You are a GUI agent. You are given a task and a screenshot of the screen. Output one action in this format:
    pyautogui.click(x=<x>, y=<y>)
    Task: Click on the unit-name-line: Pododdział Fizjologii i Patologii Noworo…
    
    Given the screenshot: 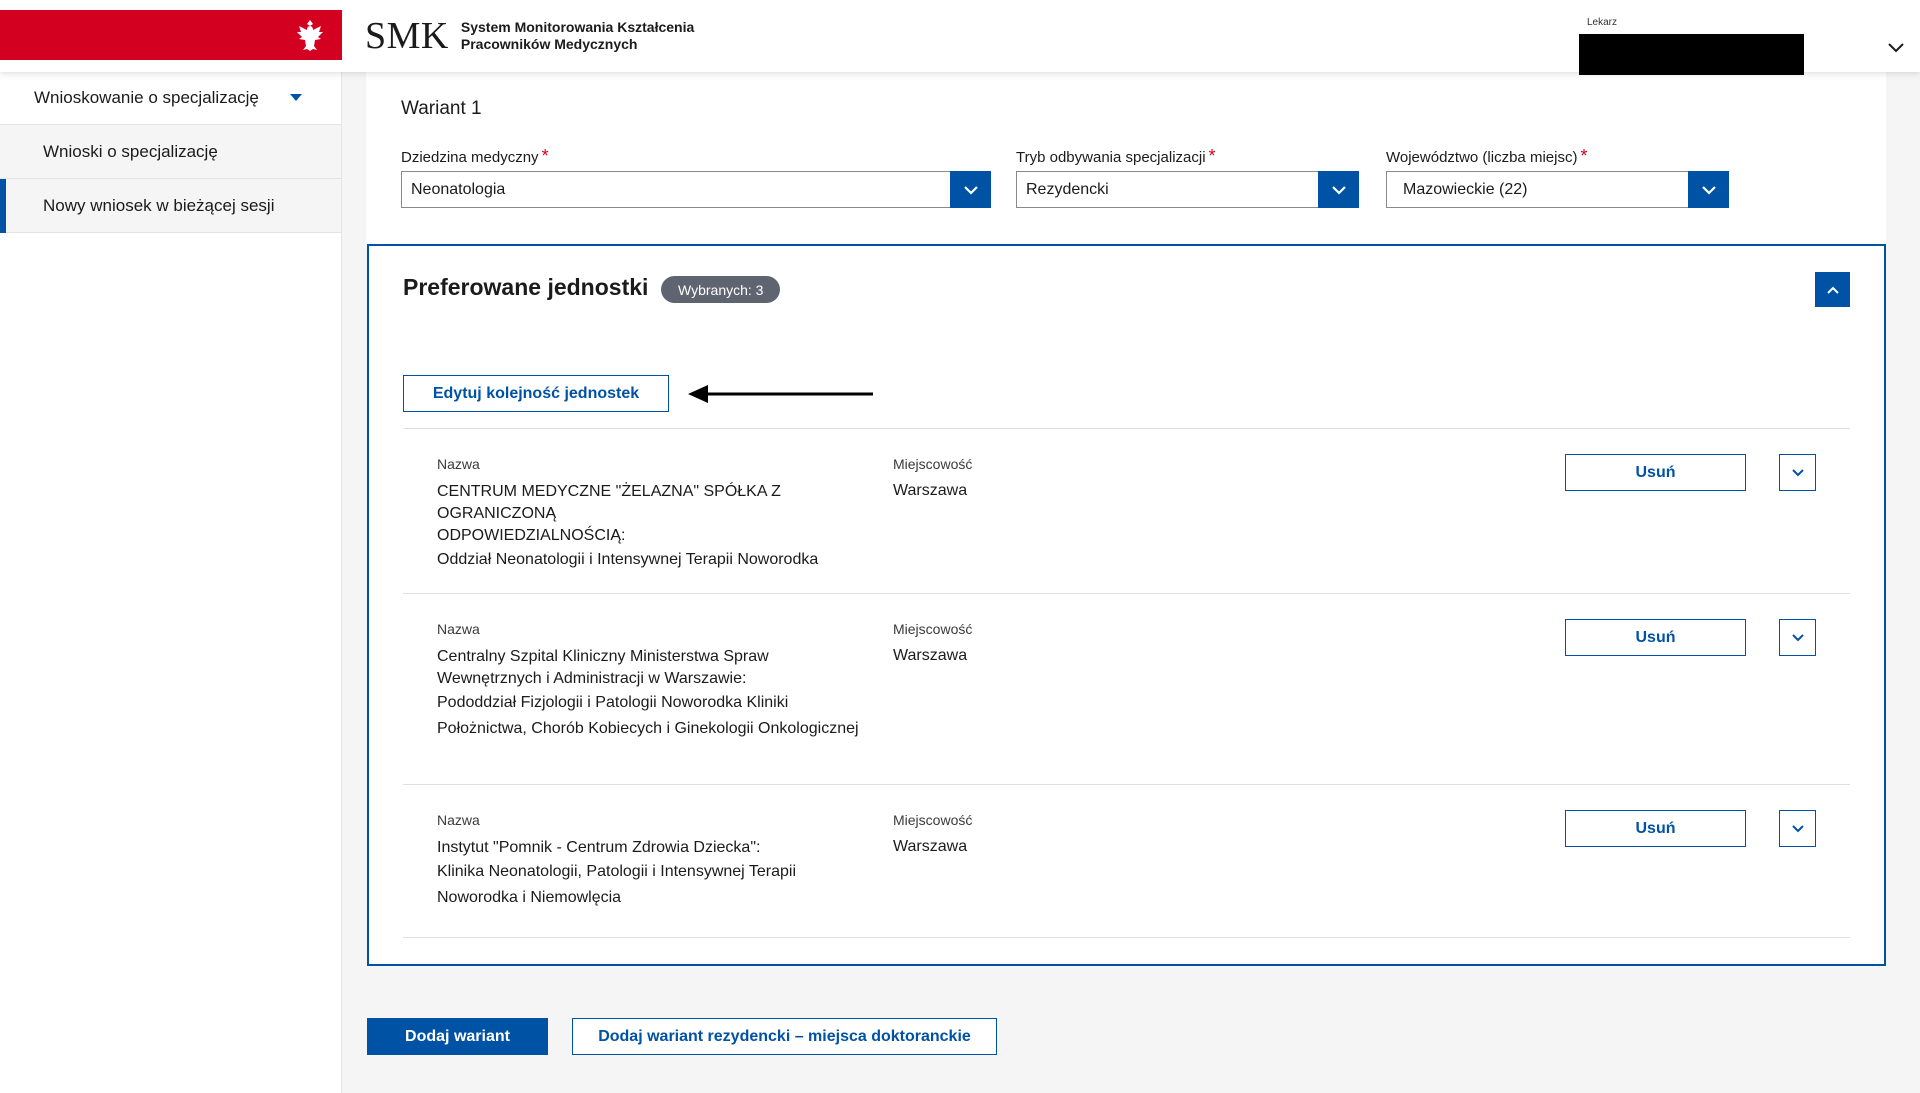 What is the action you would take?
    pyautogui.click(x=613, y=702)
    